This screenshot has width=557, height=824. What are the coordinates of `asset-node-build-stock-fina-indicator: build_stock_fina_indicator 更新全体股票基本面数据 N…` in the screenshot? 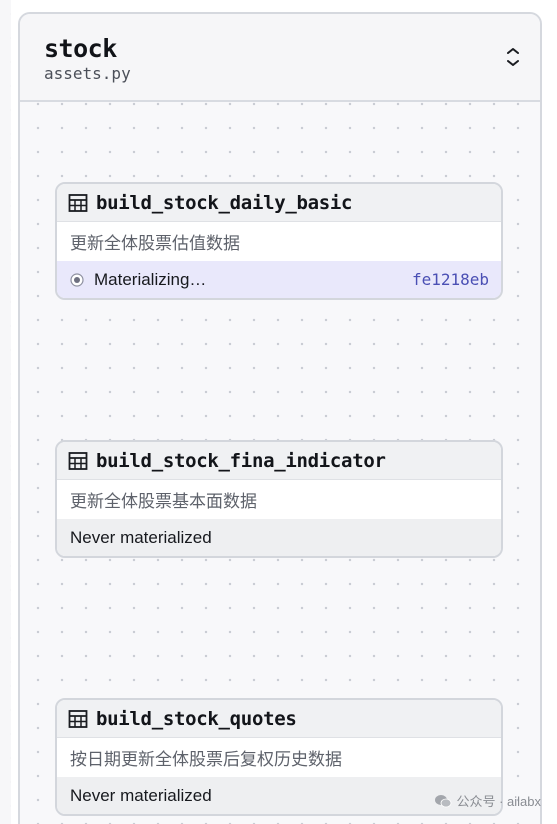 It's located at (279, 499).